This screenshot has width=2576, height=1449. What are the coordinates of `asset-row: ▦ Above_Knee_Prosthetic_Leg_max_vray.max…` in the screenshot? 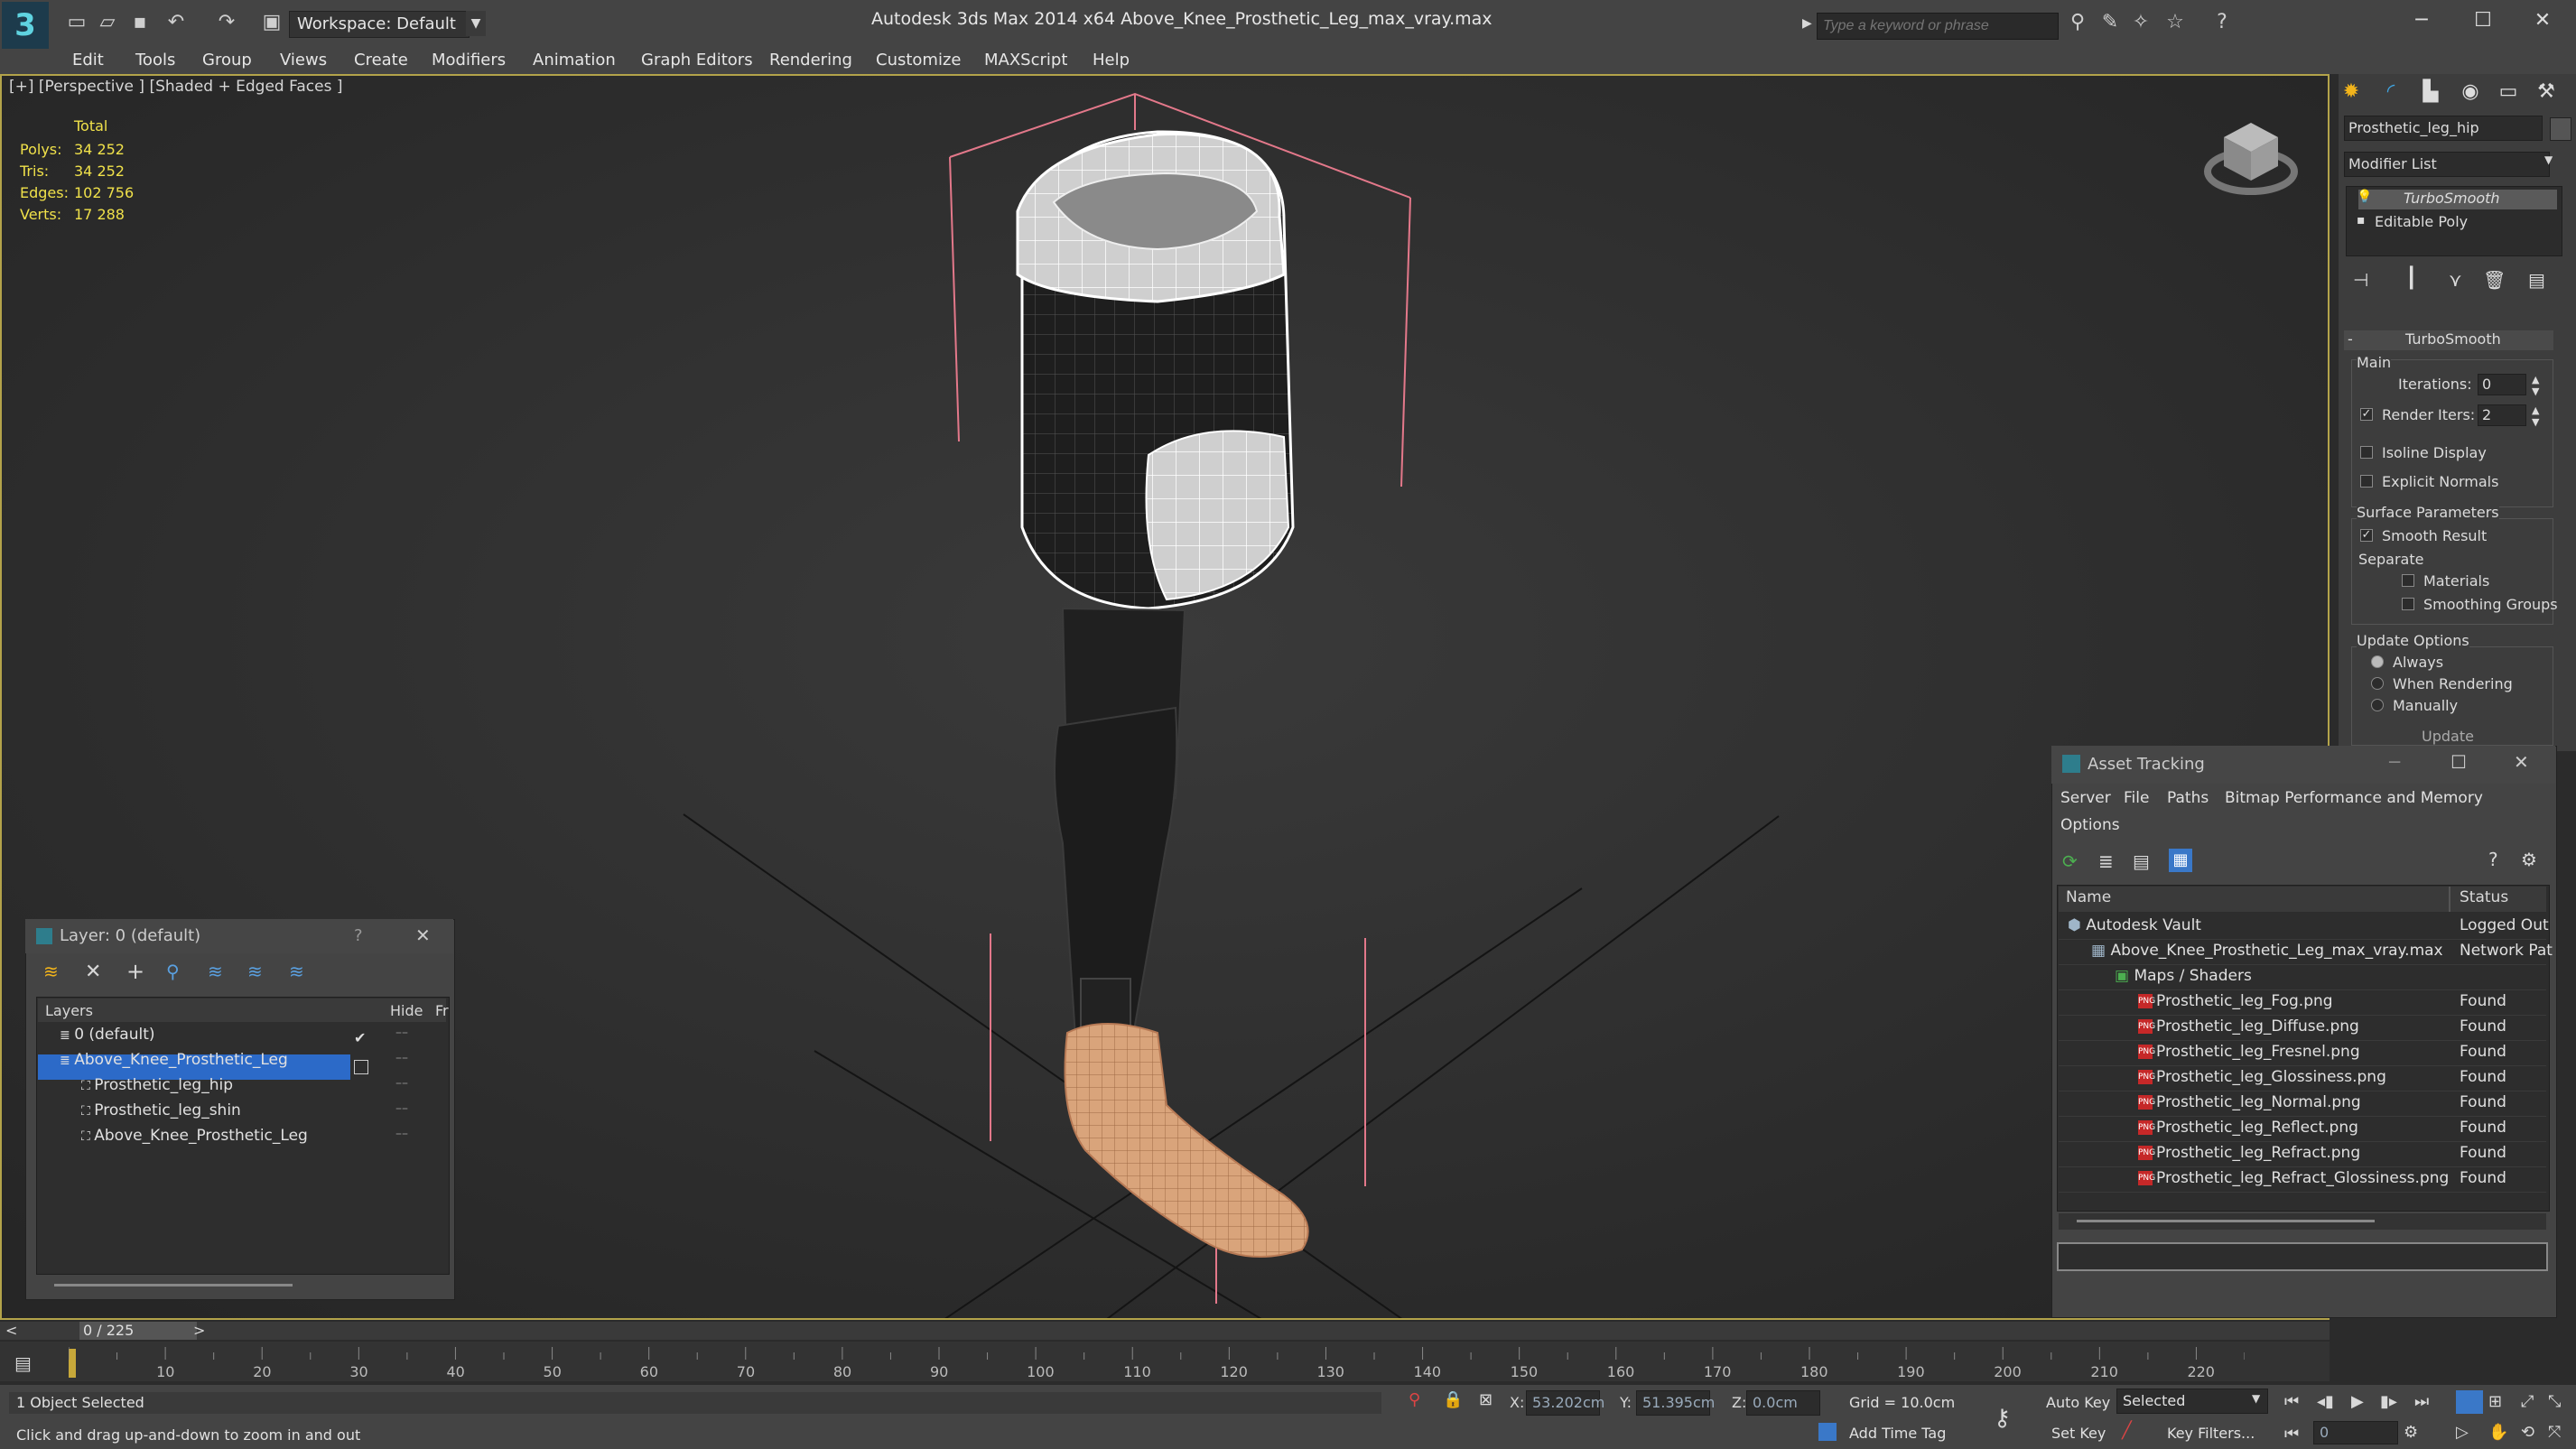 It's located at (2306, 952).